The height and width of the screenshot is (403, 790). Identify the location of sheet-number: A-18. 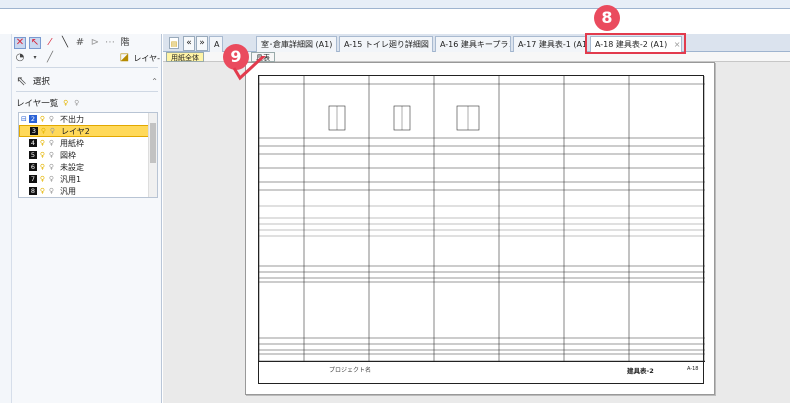
(693, 369).